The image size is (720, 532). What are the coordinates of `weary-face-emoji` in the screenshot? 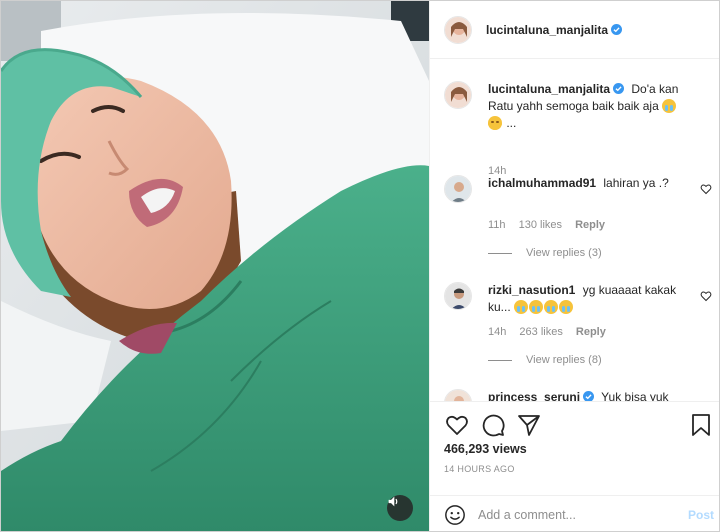 It's located at (495, 123).